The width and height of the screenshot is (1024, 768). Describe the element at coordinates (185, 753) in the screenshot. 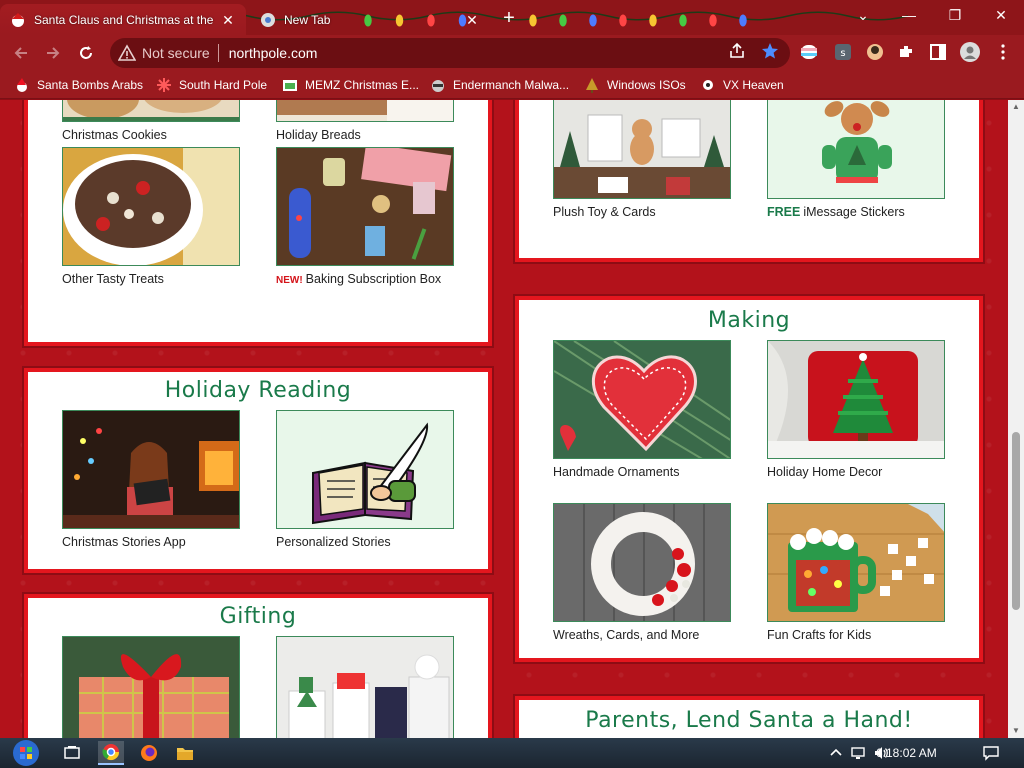

I see `taskbar-file-explorer` at that location.